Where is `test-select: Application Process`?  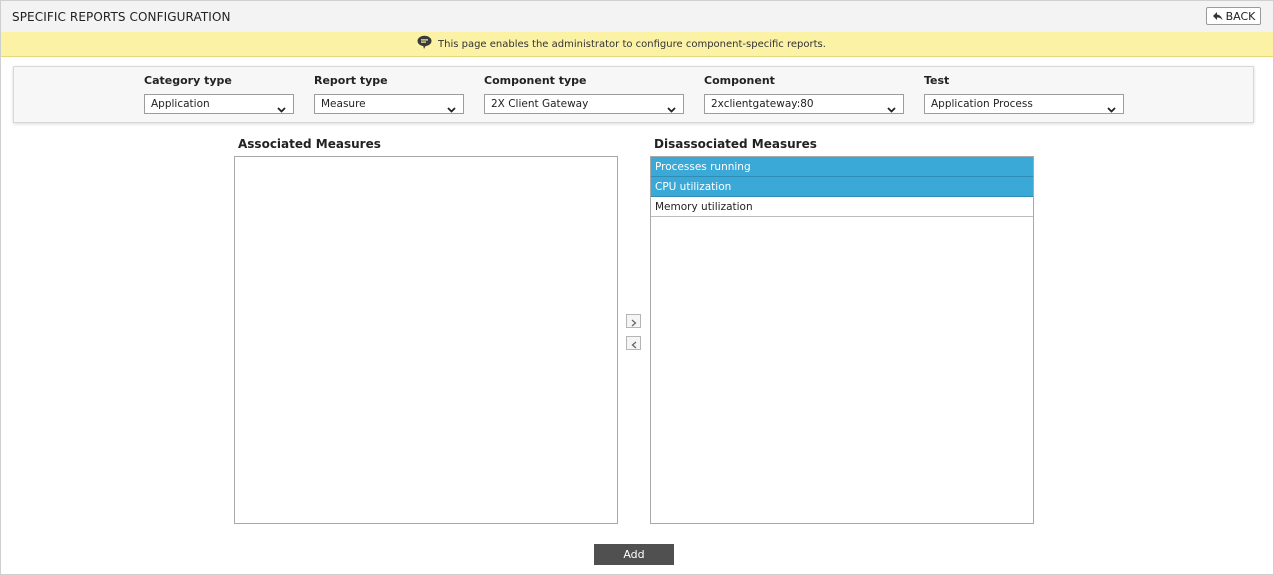 test-select: Application Process is located at coordinates (1024, 104).